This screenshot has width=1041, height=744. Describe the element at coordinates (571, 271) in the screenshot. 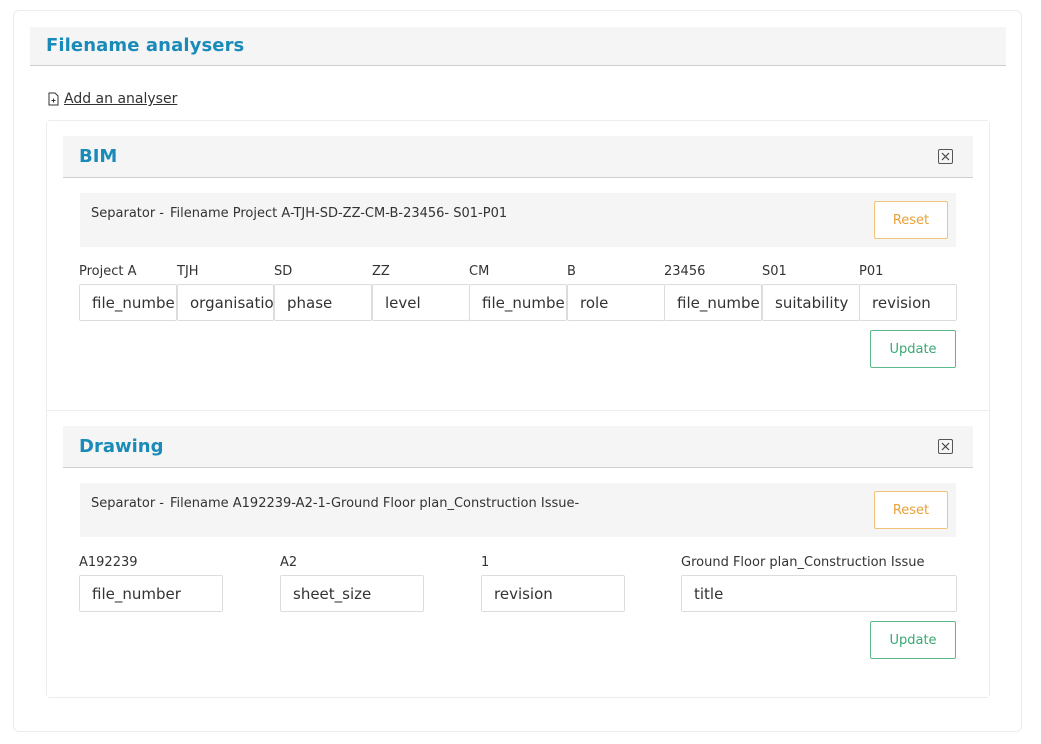

I see `field-label: B` at that location.